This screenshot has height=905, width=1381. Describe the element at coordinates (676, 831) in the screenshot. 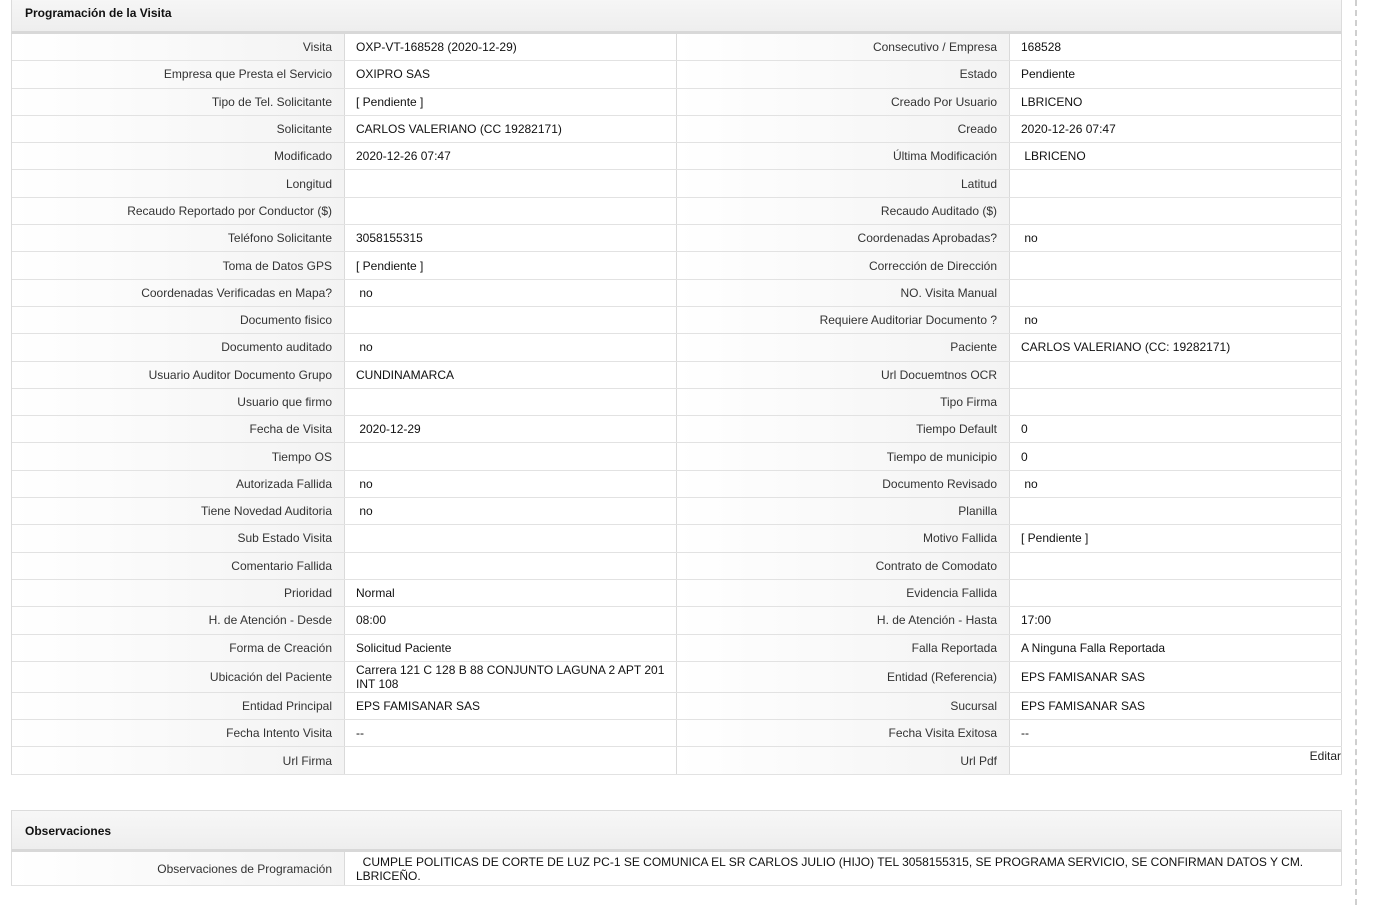

I see `section-header-observaciones: Observaciones` at that location.